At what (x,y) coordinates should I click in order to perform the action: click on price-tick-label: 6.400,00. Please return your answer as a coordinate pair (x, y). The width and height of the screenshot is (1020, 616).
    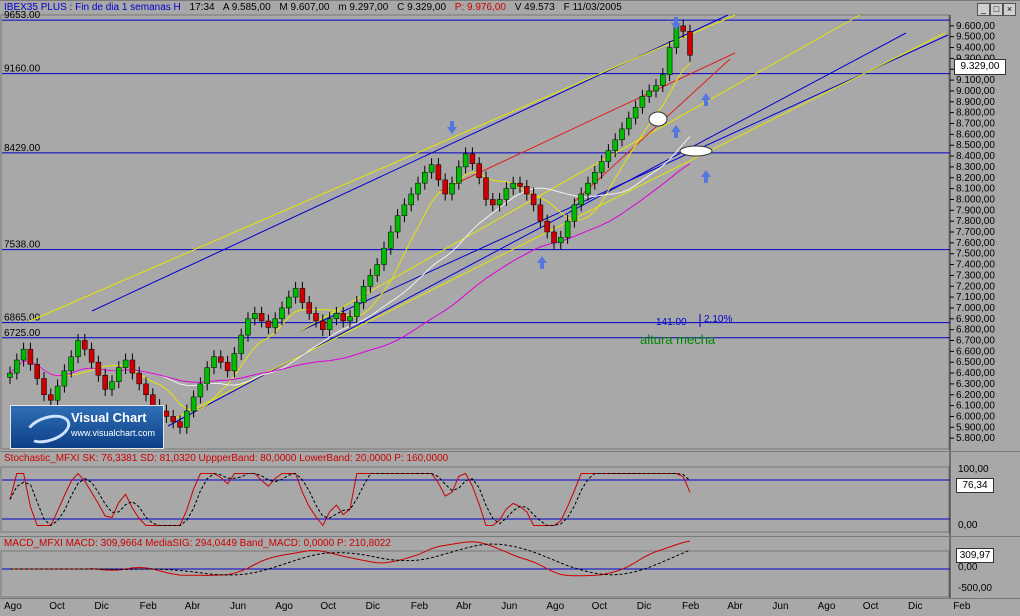
    Looking at the image, I should click on (975, 373).